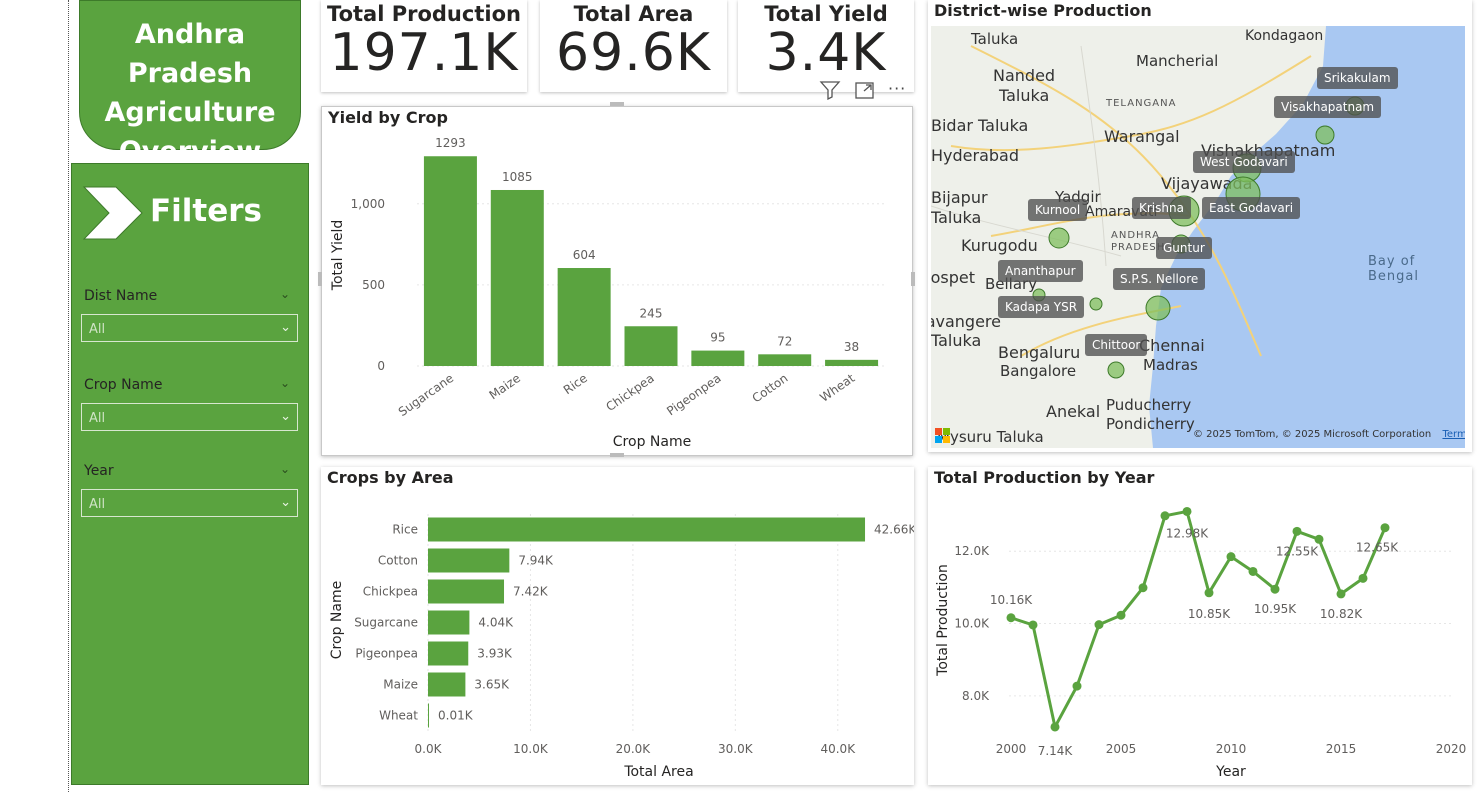 This screenshot has height=792, width=1478. I want to click on data-label: 12.98K, so click(1187, 533).